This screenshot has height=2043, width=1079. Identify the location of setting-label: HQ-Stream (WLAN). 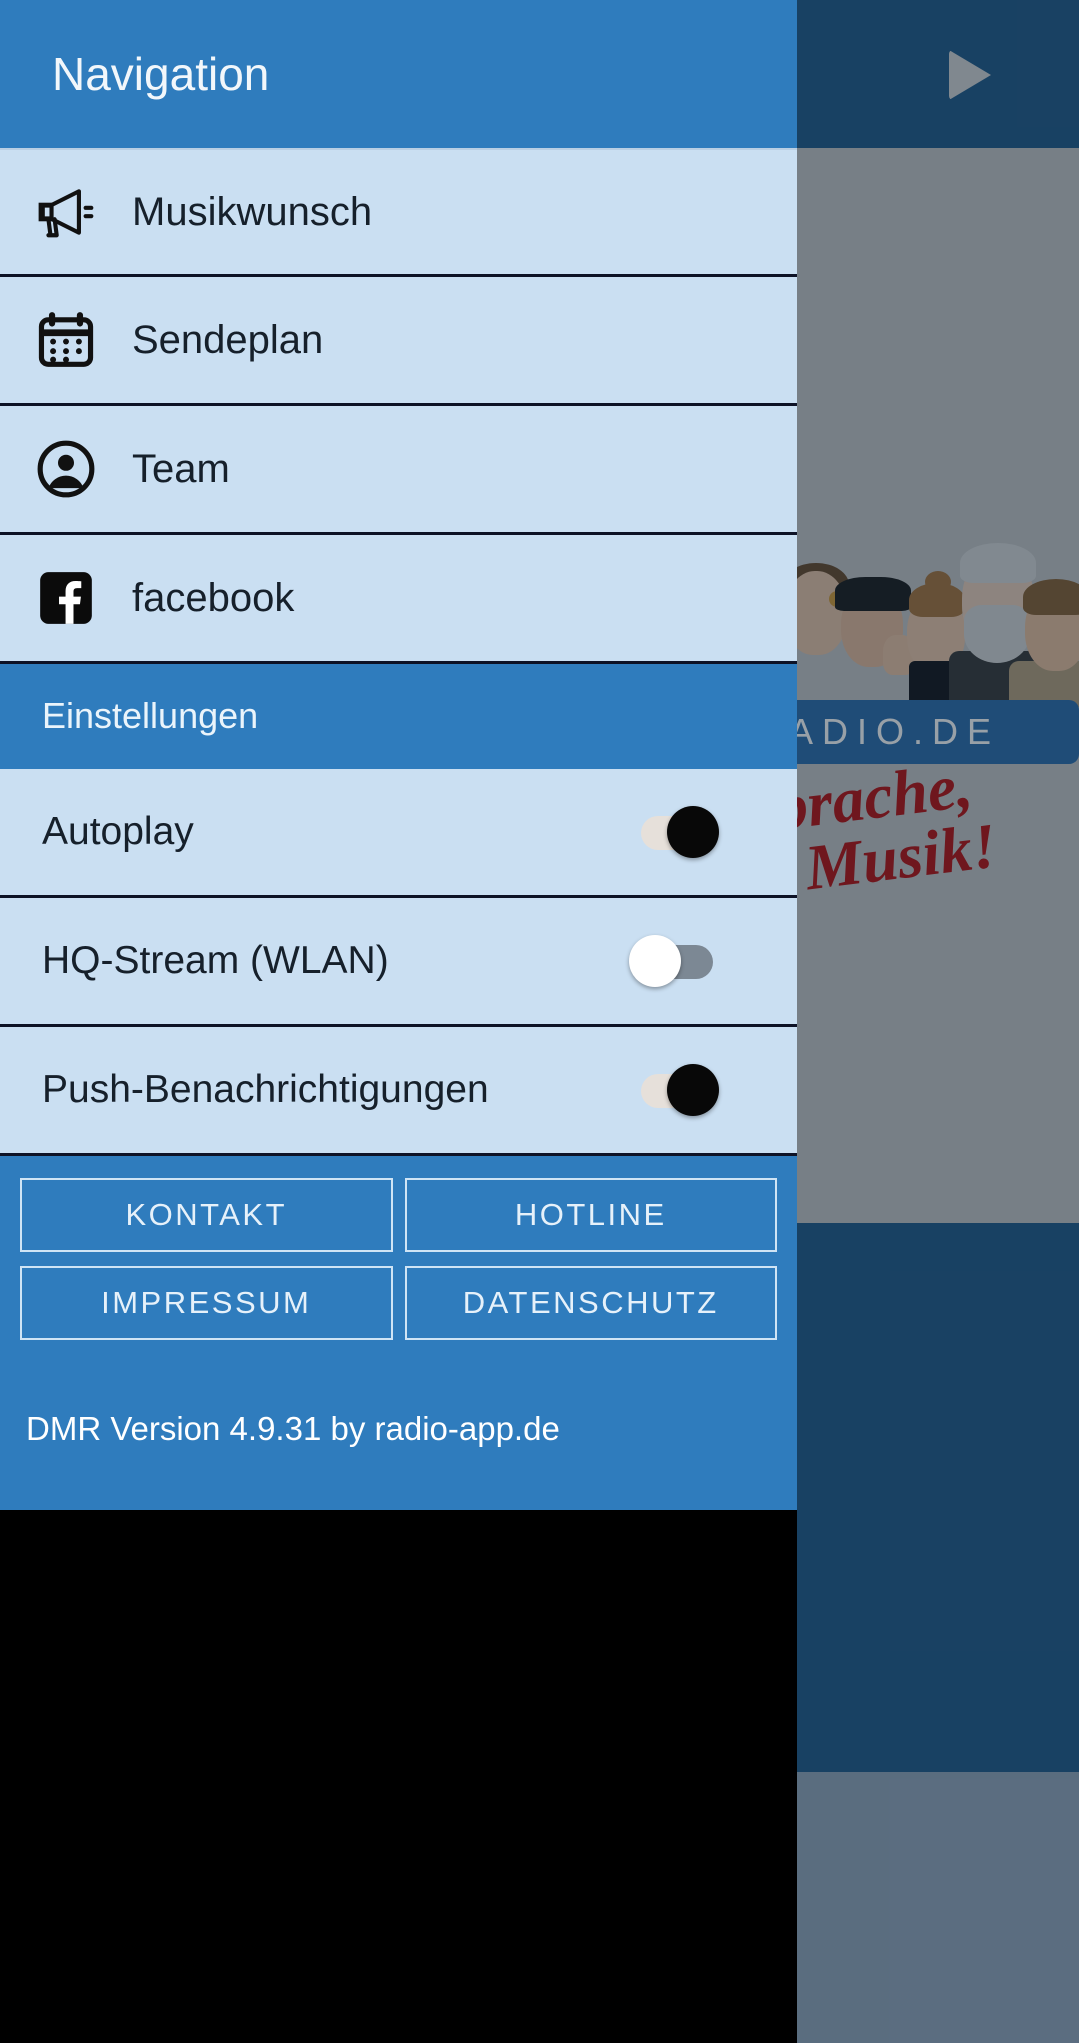
(215, 960).